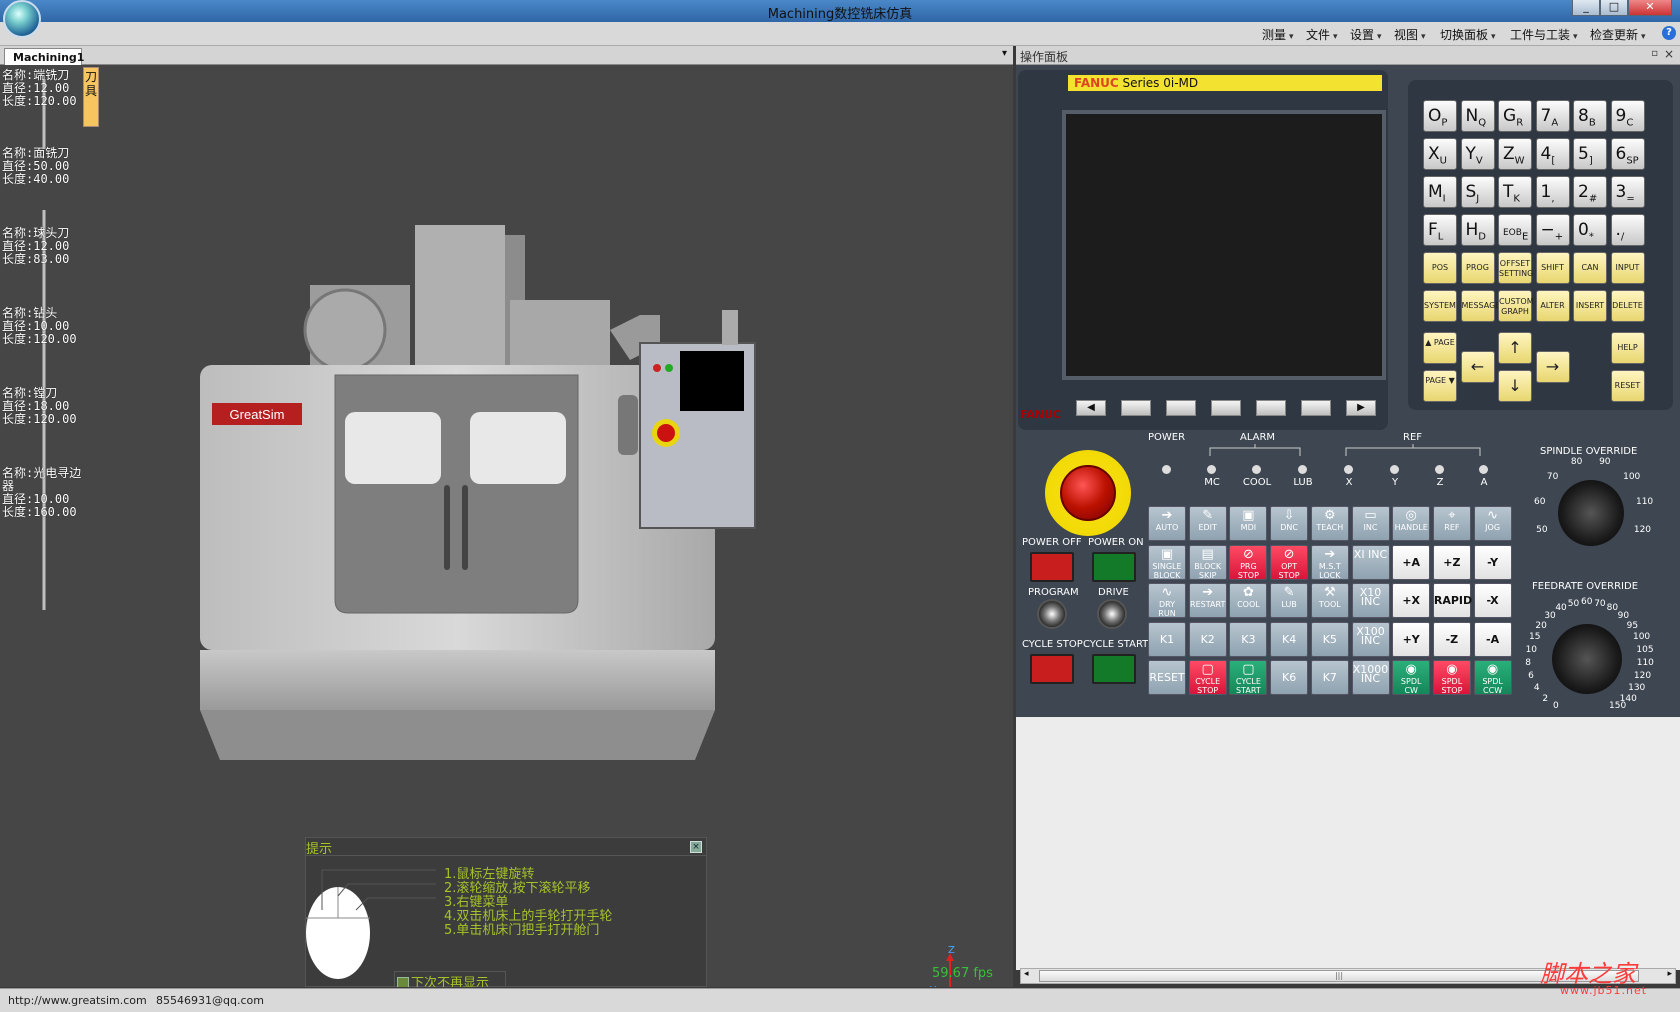 The height and width of the screenshot is (1012, 1680). What do you see at coordinates (1451, 562) in the screenshot?
I see `mode-button: +Z` at bounding box center [1451, 562].